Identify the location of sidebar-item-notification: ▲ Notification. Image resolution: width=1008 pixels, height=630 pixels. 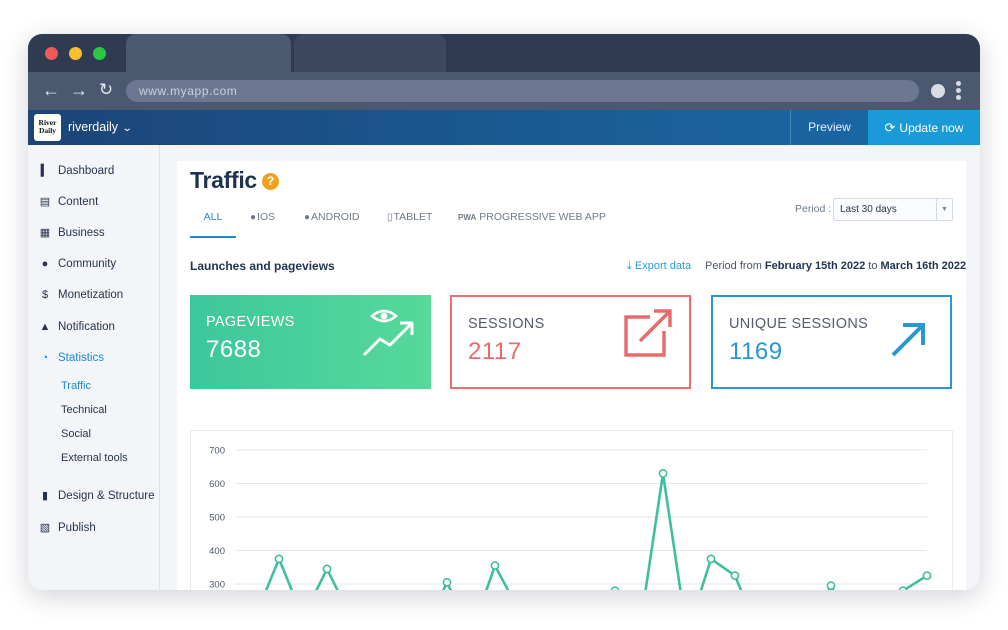
(76, 327).